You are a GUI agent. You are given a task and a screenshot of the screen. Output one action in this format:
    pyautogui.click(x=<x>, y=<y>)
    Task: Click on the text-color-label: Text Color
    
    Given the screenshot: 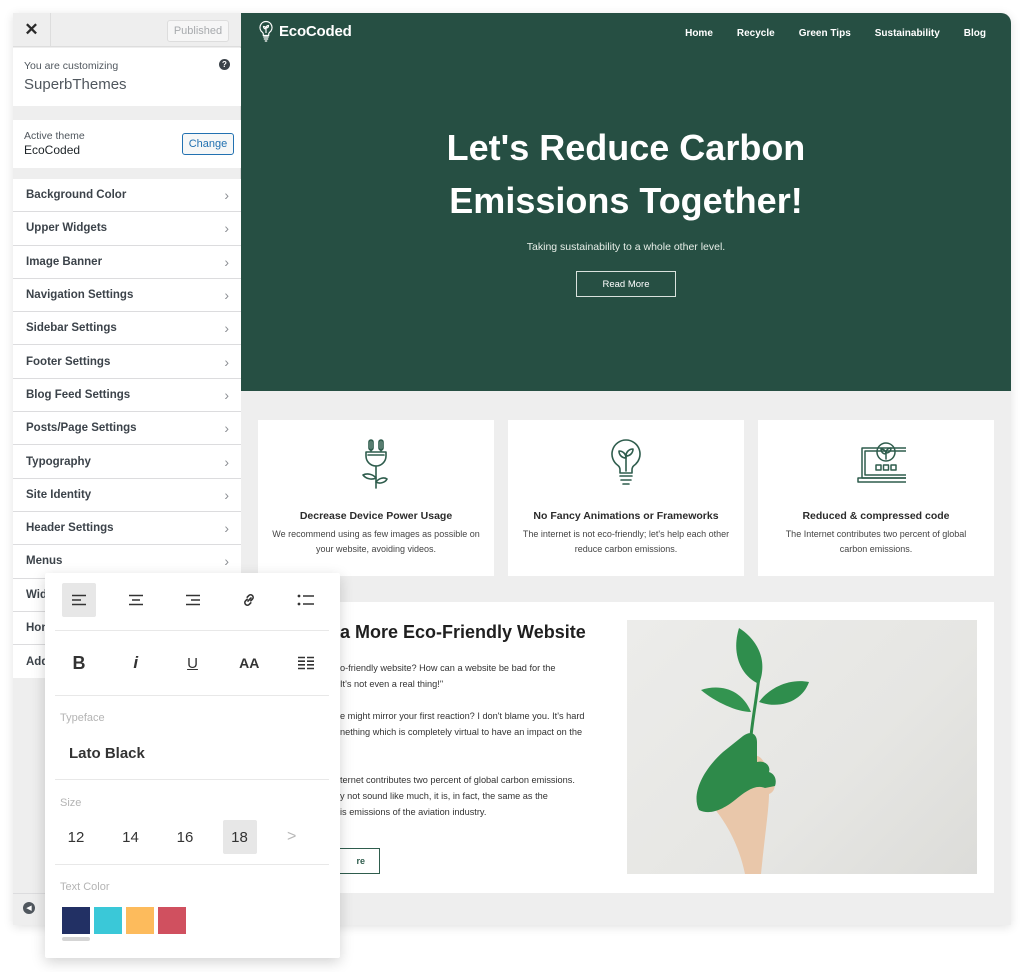 What is the action you would take?
    pyautogui.click(x=85, y=887)
    